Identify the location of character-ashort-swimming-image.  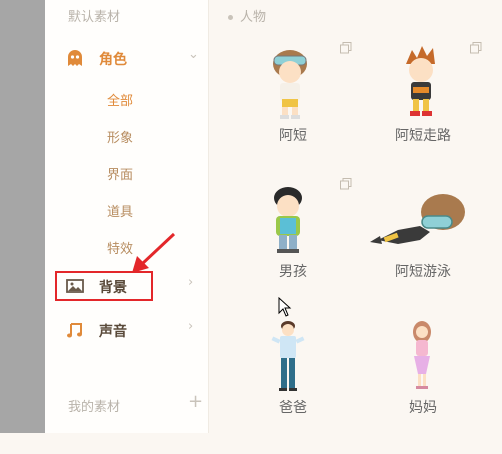
(417, 219).